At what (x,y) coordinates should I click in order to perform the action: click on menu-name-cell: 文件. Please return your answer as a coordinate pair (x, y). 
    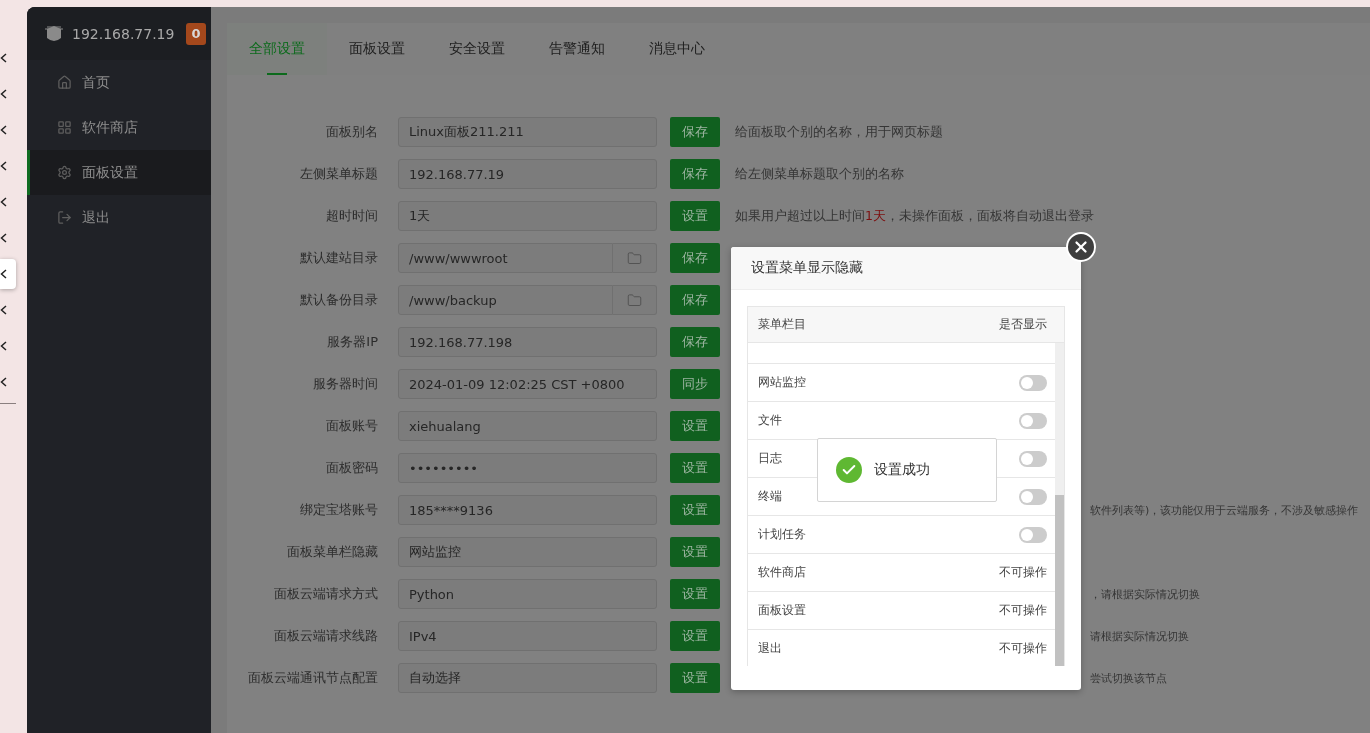
    Looking at the image, I should click on (770, 420).